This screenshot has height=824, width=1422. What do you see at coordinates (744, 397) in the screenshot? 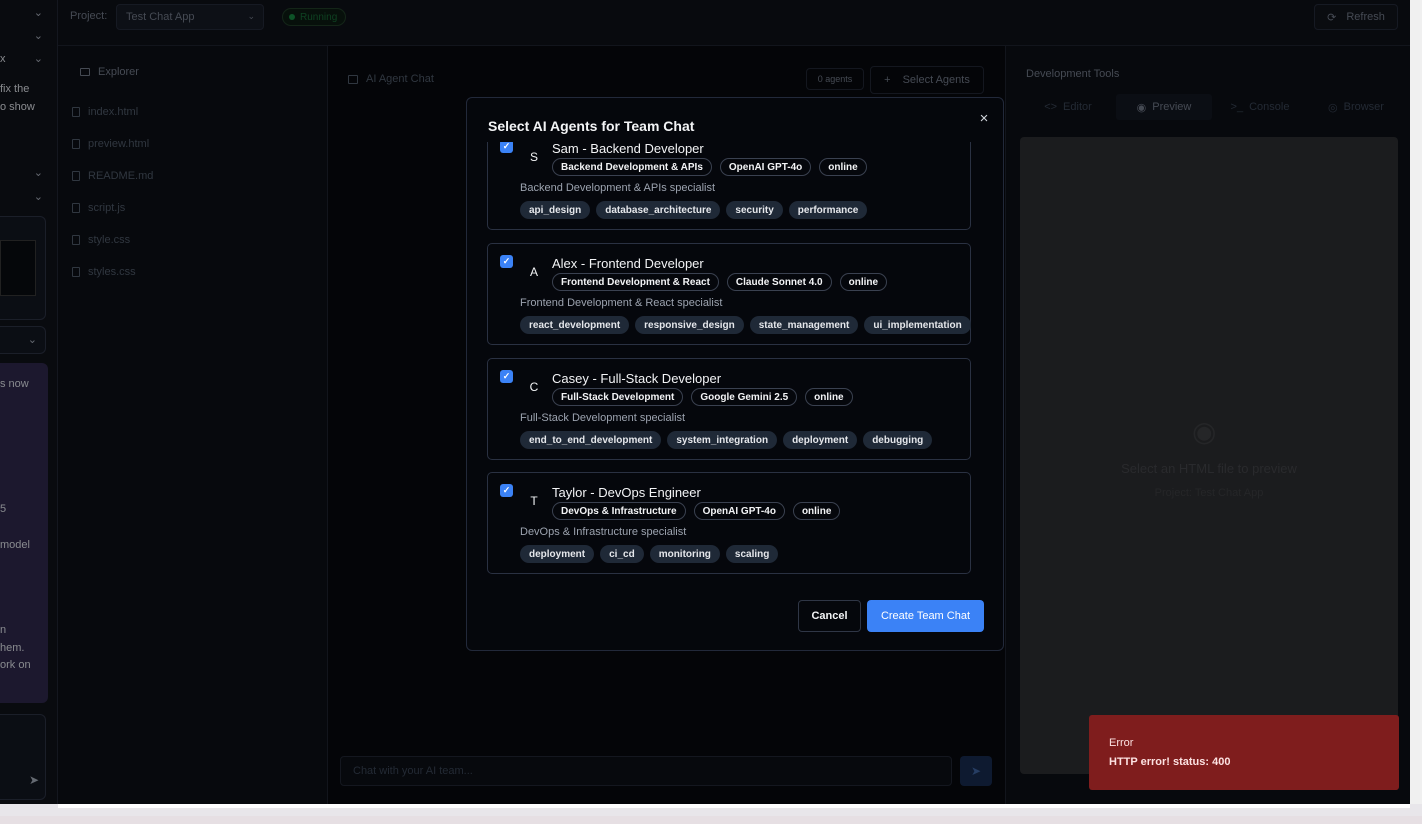
I see `model-badge: Google Gemini 2.5` at bounding box center [744, 397].